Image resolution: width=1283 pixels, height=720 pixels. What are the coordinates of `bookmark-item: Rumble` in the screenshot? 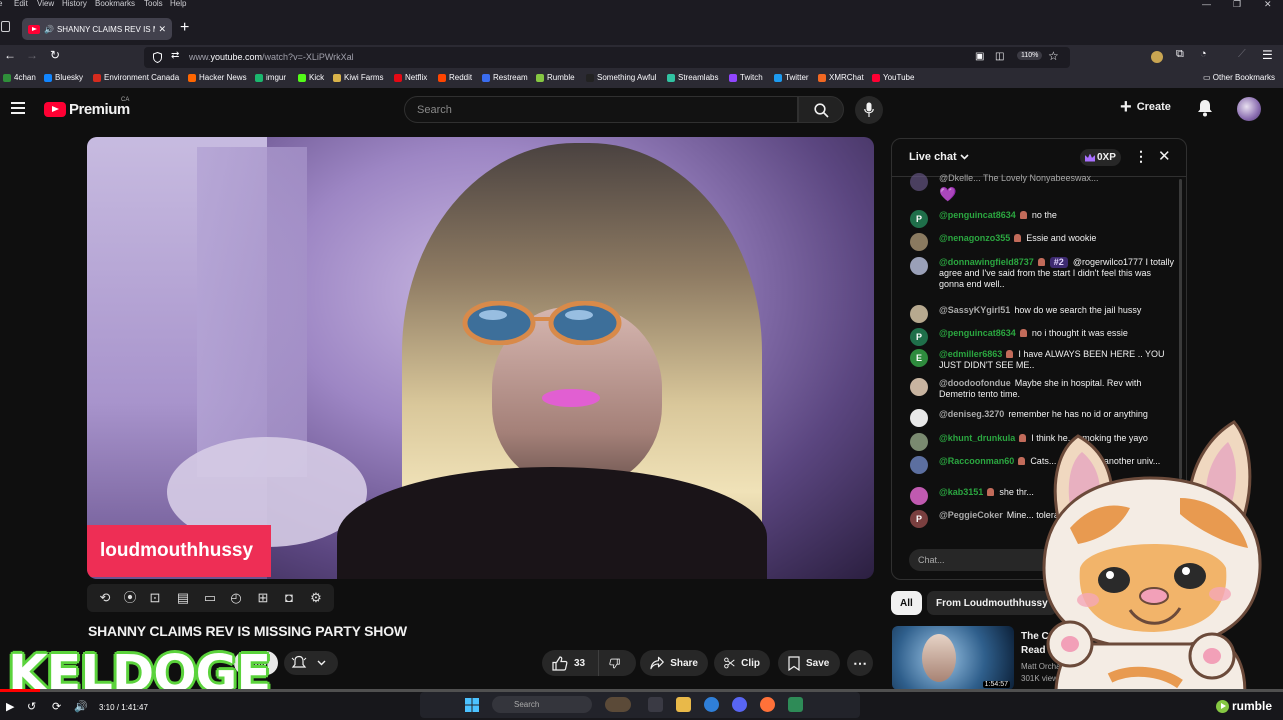 It's located at (555, 77).